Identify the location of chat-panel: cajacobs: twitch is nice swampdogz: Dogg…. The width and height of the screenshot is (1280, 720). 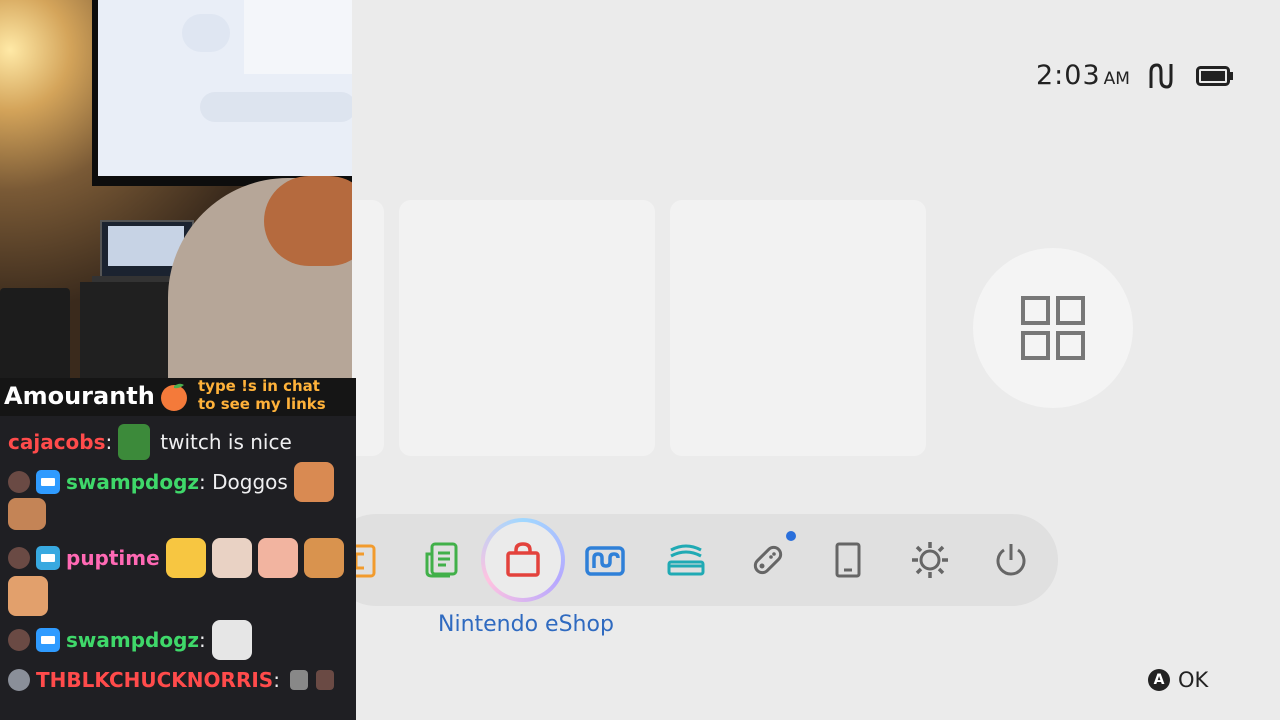
(178, 568).